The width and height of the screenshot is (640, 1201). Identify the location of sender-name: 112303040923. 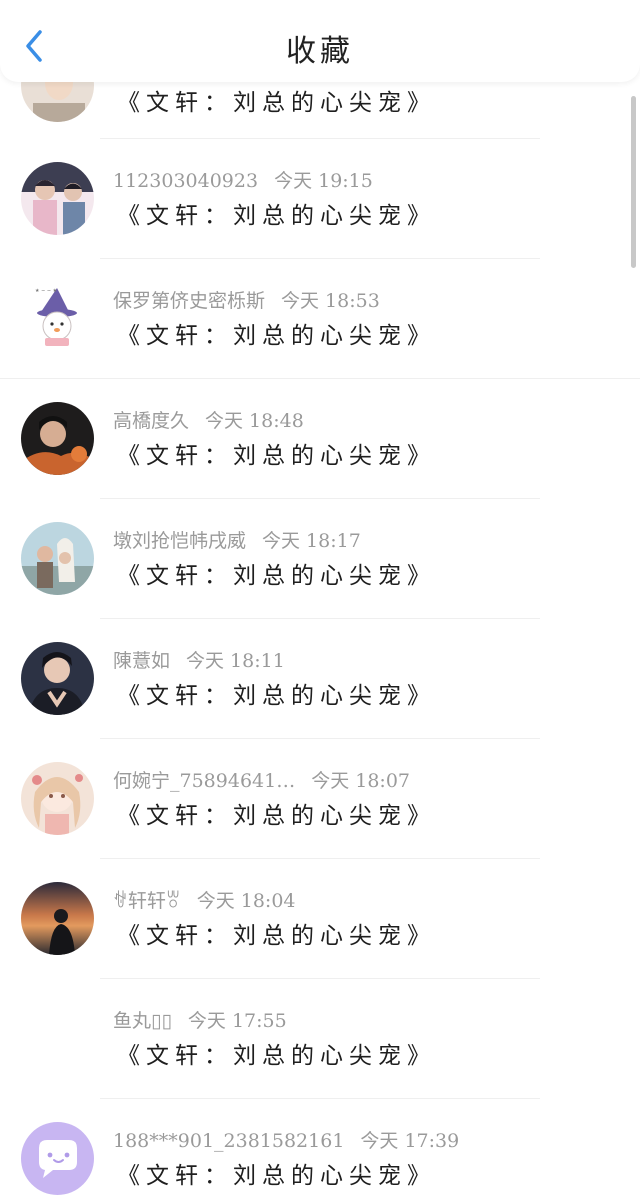
(186, 181).